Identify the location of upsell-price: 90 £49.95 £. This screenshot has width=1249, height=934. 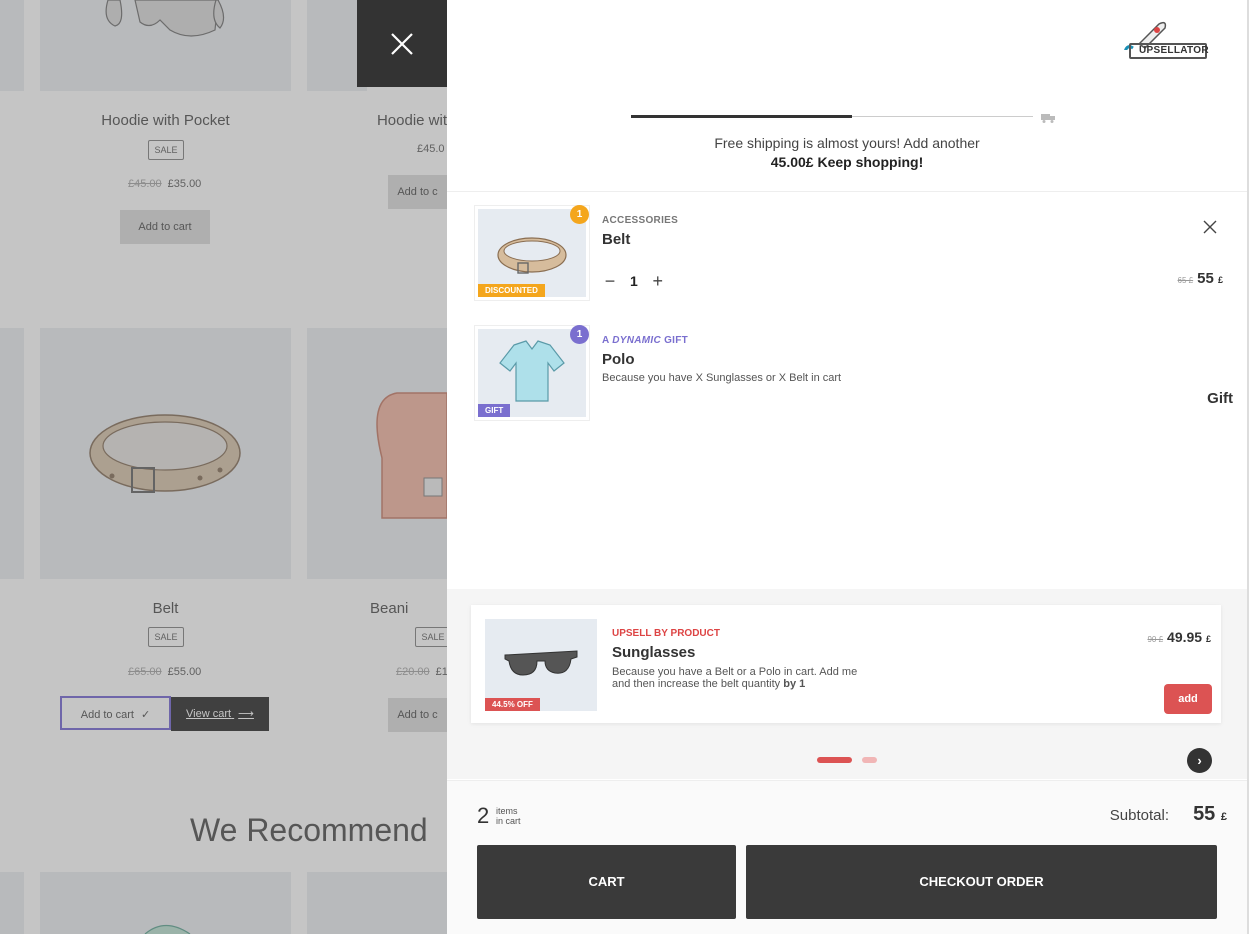
(1179, 637).